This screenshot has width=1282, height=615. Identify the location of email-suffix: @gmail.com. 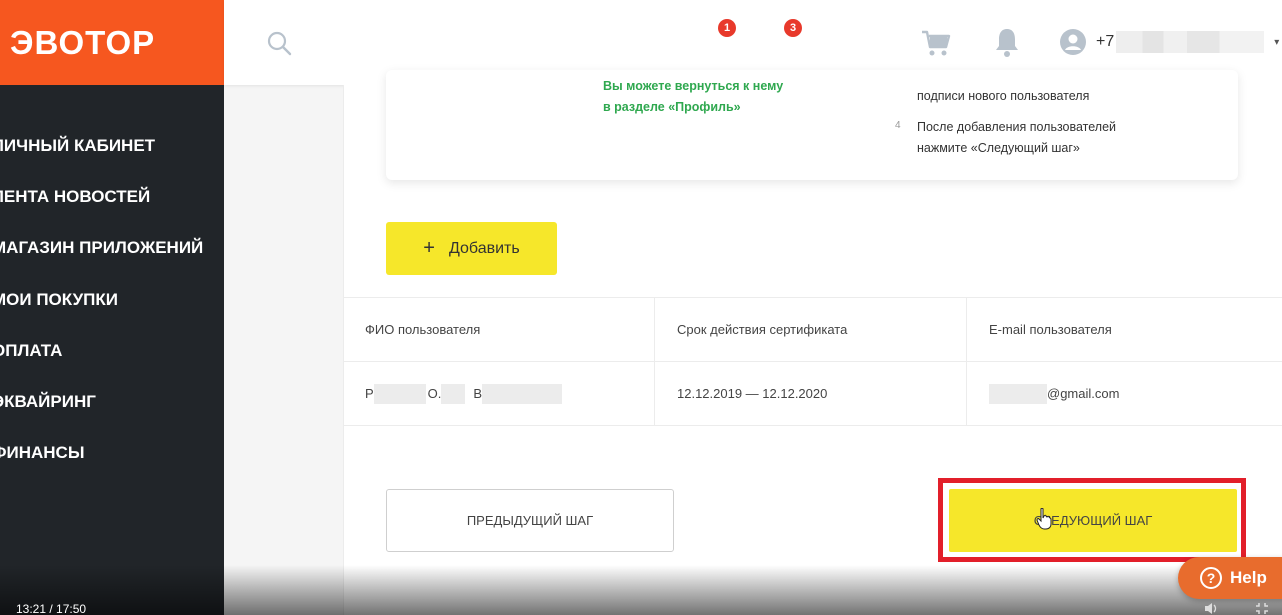
(1083, 393).